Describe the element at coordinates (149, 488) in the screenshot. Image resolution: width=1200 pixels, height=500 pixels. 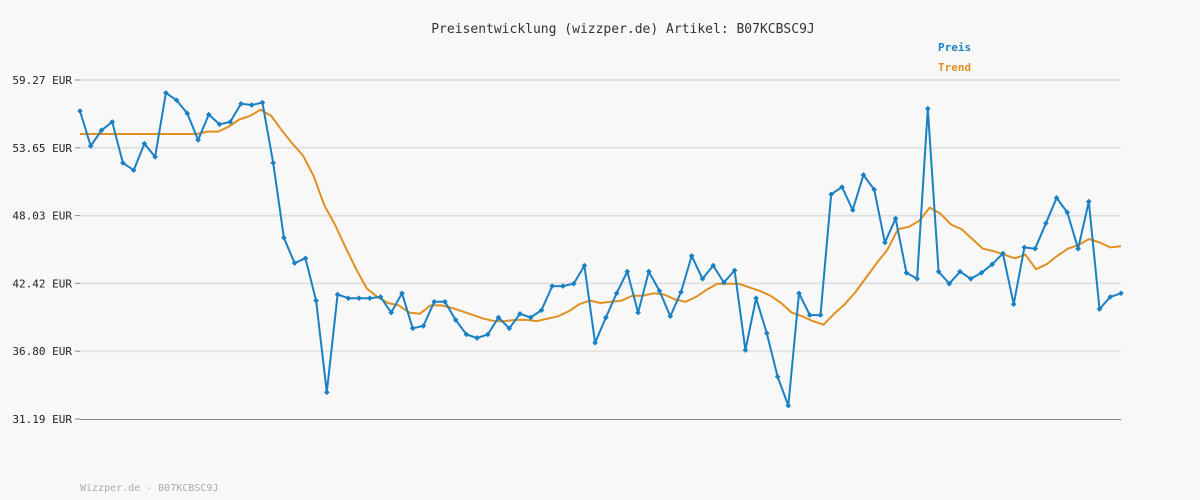
I see `footer-text: Wizzper.de - B07KCBSC9J` at that location.